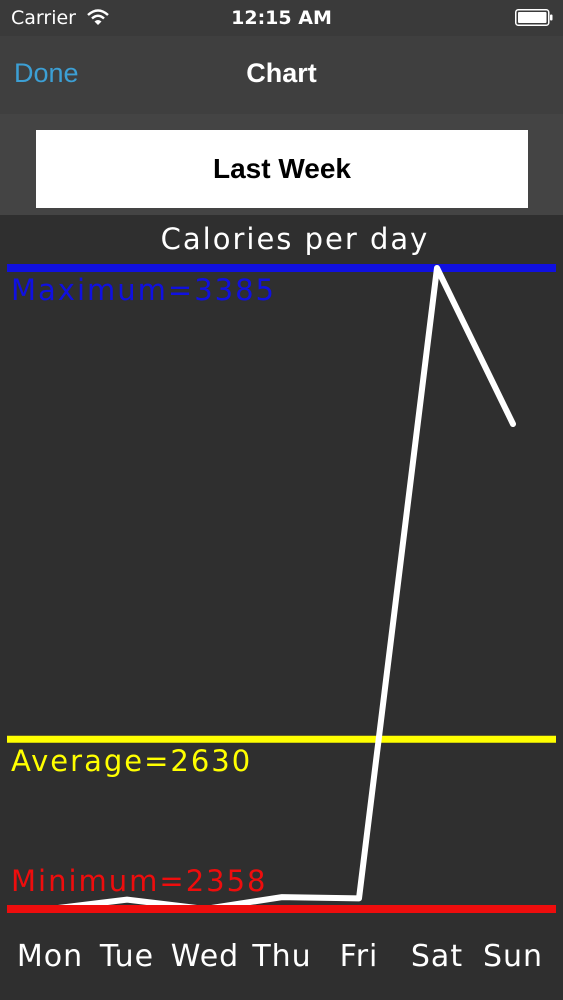 The image size is (563, 1000). Describe the element at coordinates (139, 881) in the screenshot. I see `minimum-label: Minimum=2358` at that location.